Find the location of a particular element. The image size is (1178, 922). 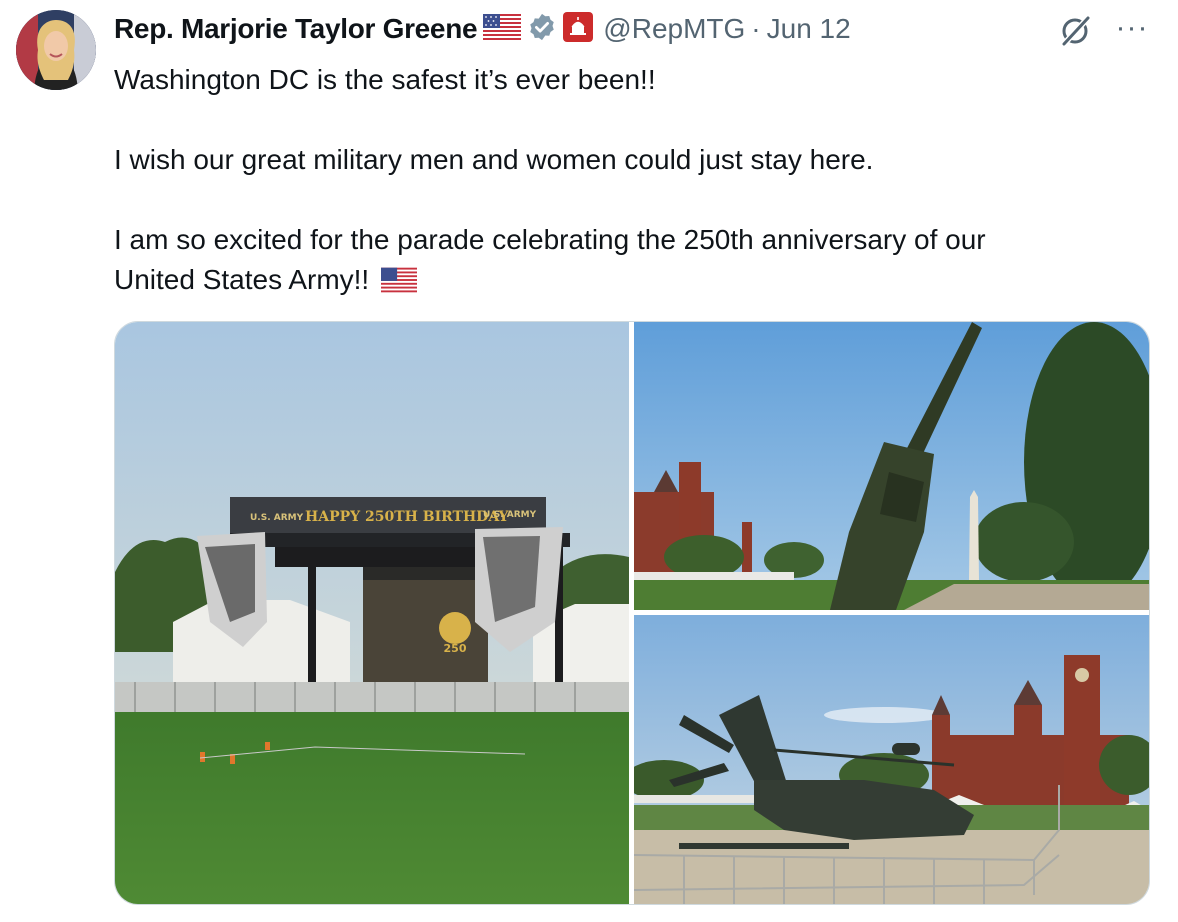

us-flag-emoji-icon is located at coordinates (399, 284).